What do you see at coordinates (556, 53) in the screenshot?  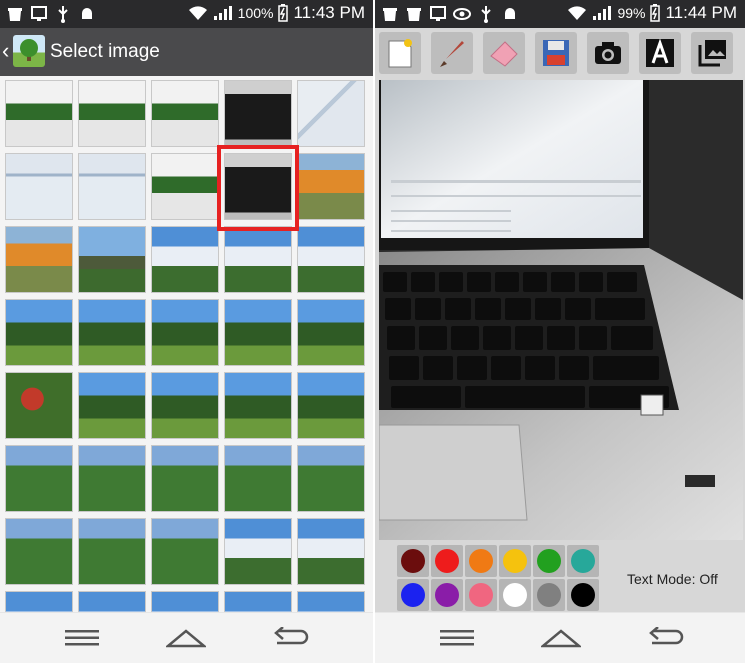 I see `save-icon` at bounding box center [556, 53].